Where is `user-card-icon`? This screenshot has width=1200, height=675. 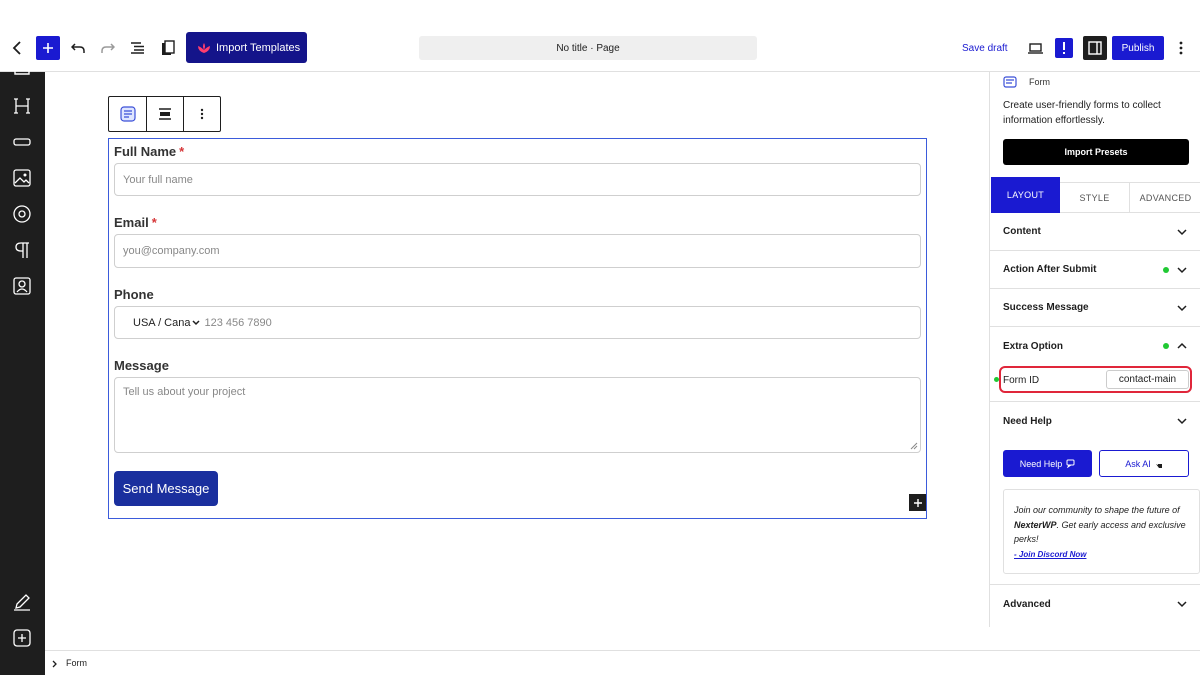 user-card-icon is located at coordinates (22, 286).